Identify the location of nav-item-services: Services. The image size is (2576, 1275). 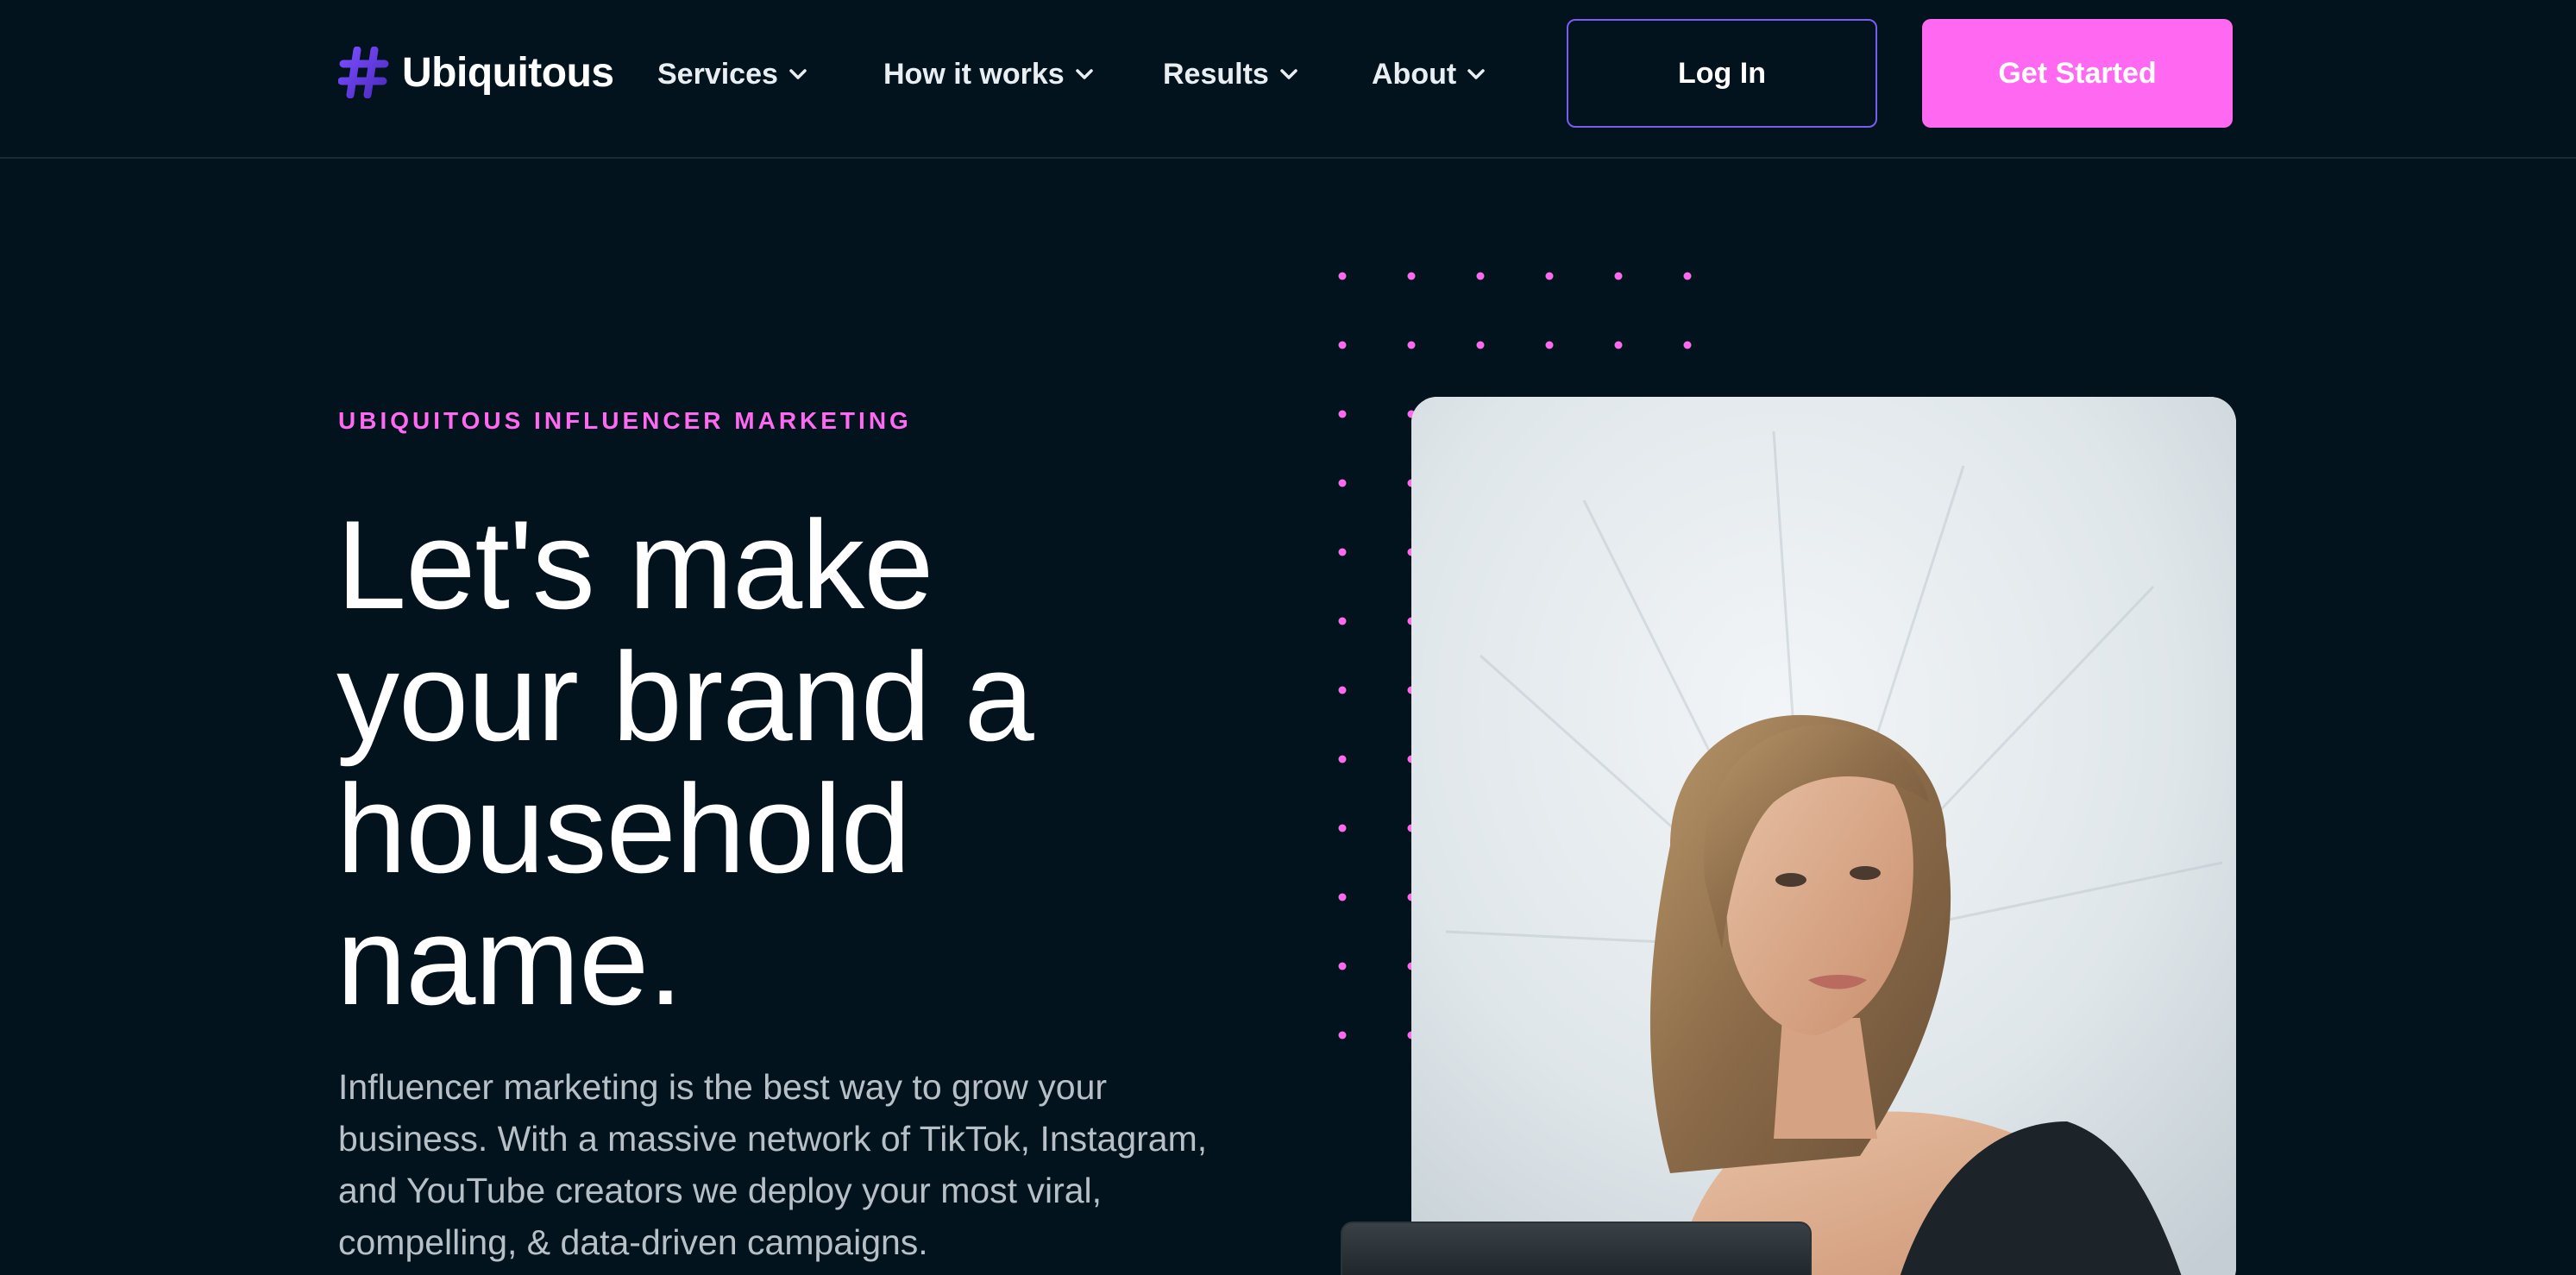
(732, 74).